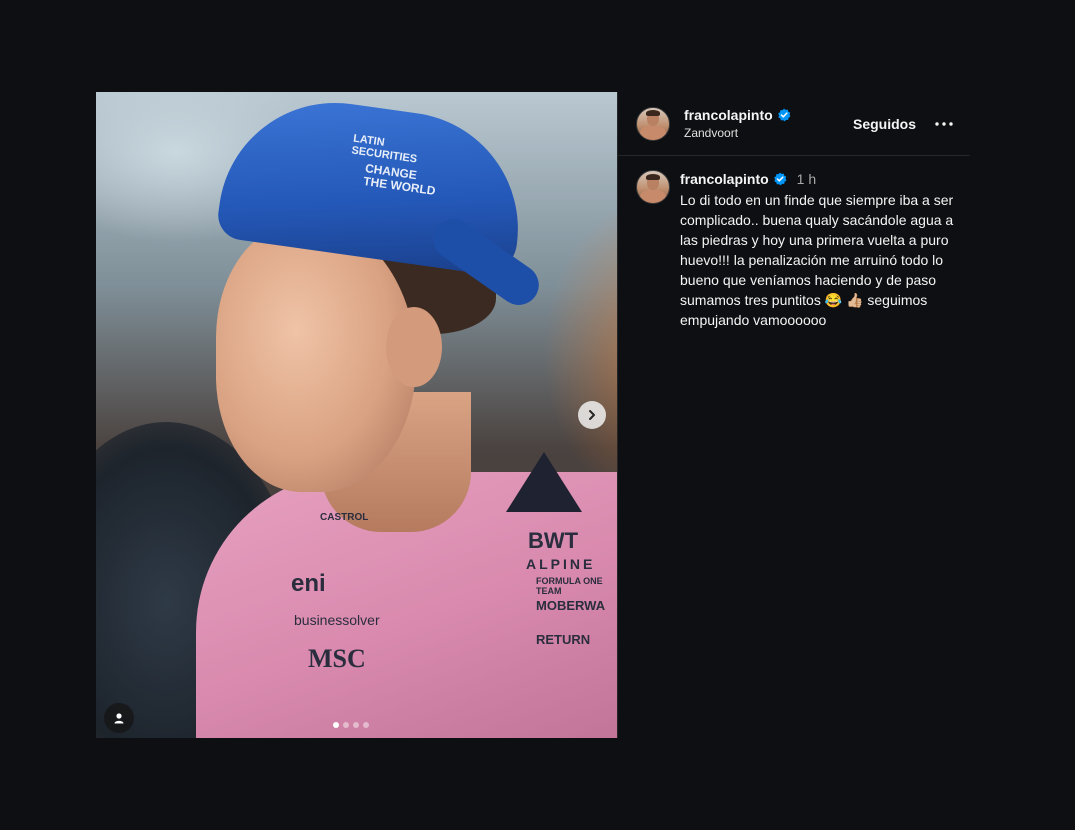 This screenshot has height=830, width=1075. Describe the element at coordinates (344, 517) in the screenshot. I see `photo-sponsor-castrol: CASTROL` at that location.